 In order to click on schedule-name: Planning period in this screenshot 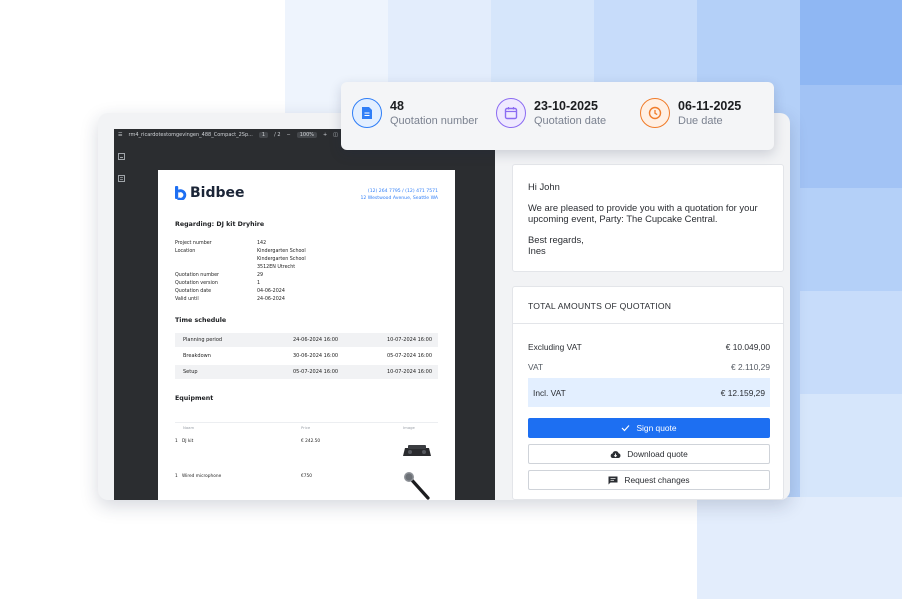, I will do `click(203, 340)`.